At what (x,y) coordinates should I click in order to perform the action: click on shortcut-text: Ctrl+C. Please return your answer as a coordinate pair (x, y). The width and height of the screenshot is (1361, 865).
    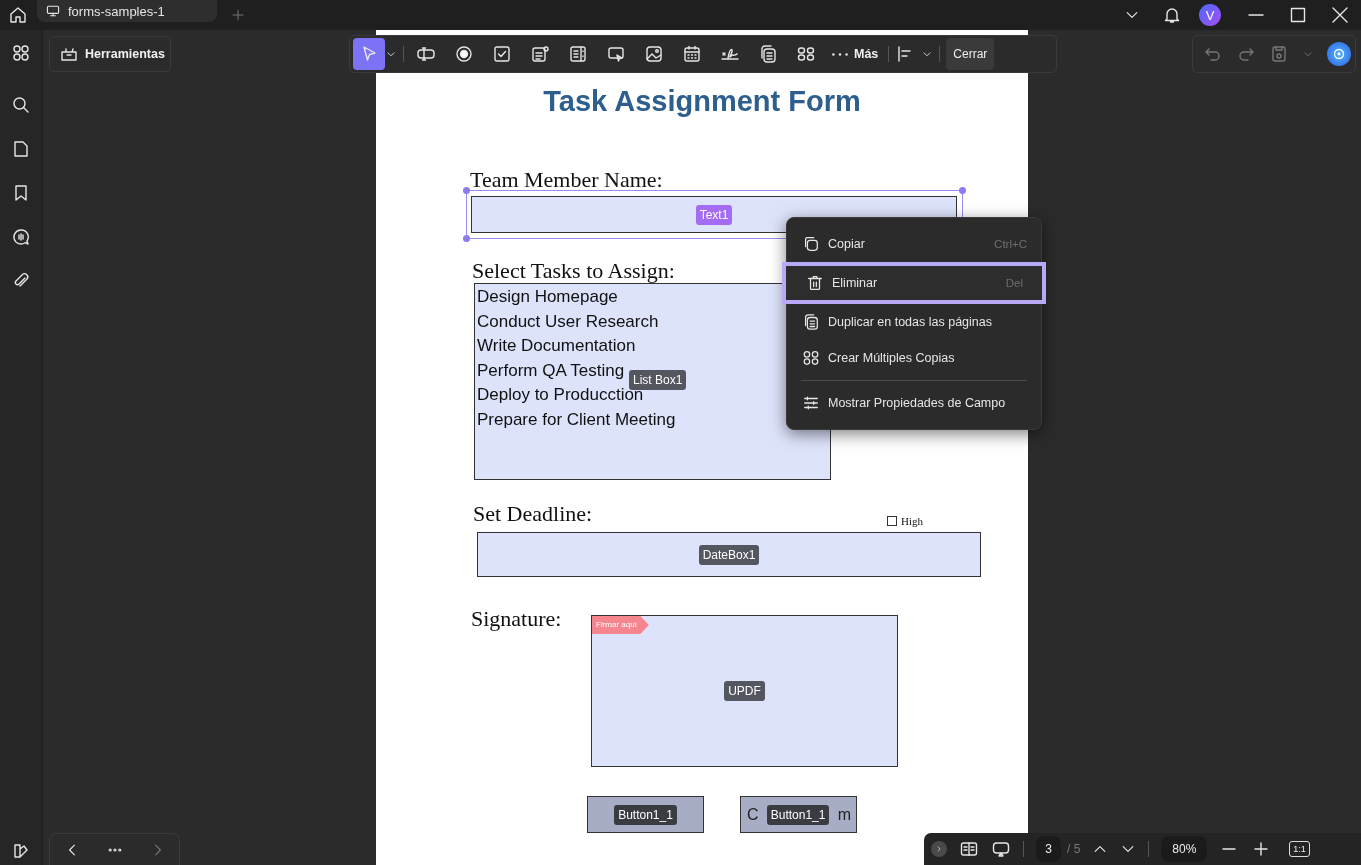
    Looking at the image, I should click on (1010, 244).